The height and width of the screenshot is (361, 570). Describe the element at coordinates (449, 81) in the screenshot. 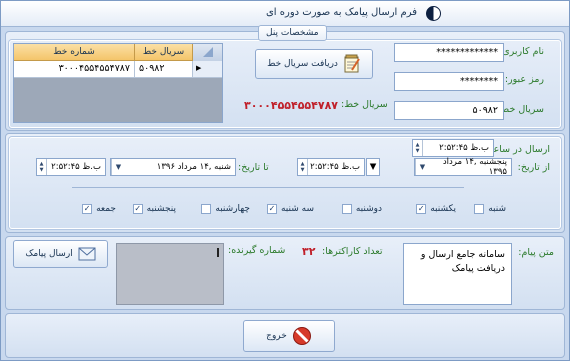

I see `password-field: ********` at that location.